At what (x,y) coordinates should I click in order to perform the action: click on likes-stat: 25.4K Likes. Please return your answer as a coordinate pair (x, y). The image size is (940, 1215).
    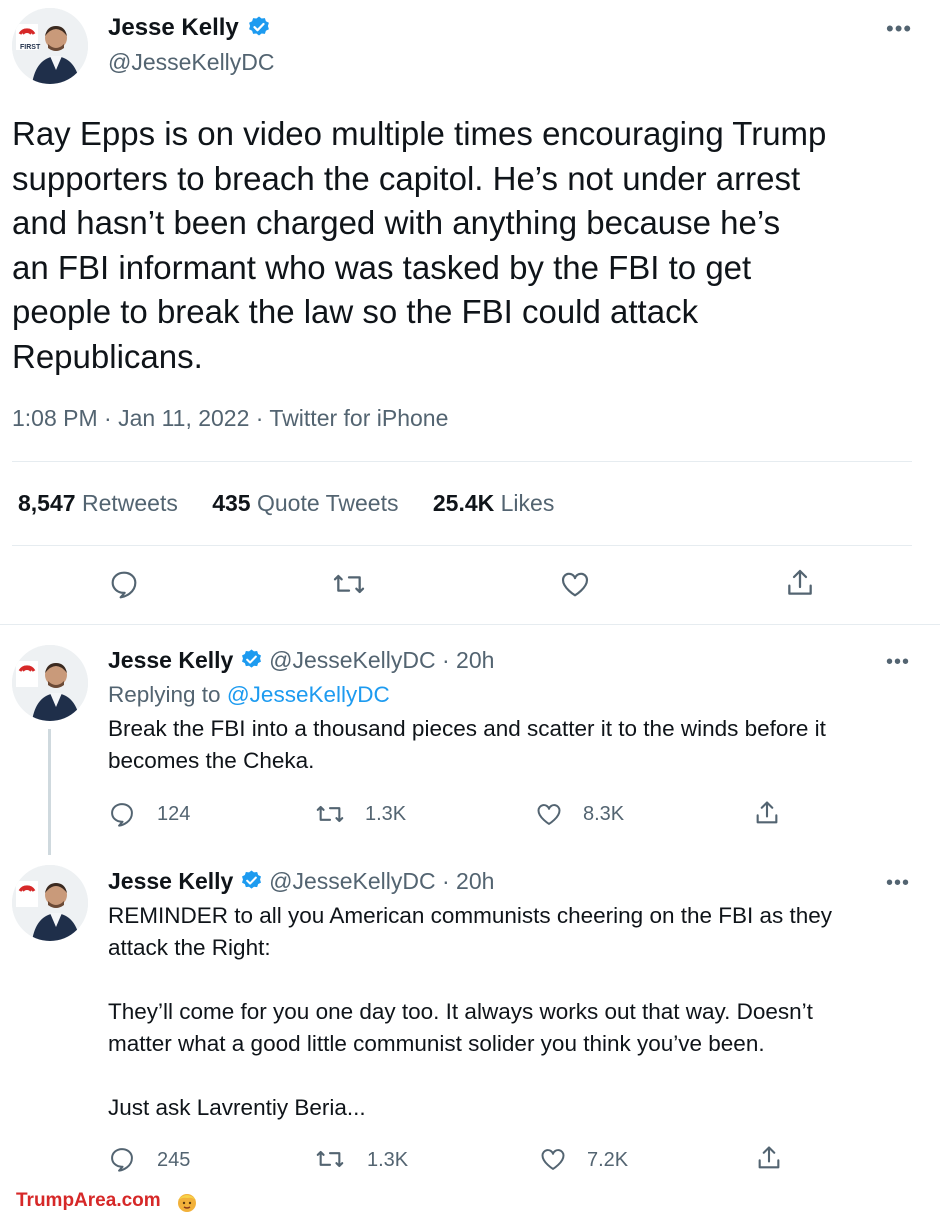
    Looking at the image, I should click on (493, 503).